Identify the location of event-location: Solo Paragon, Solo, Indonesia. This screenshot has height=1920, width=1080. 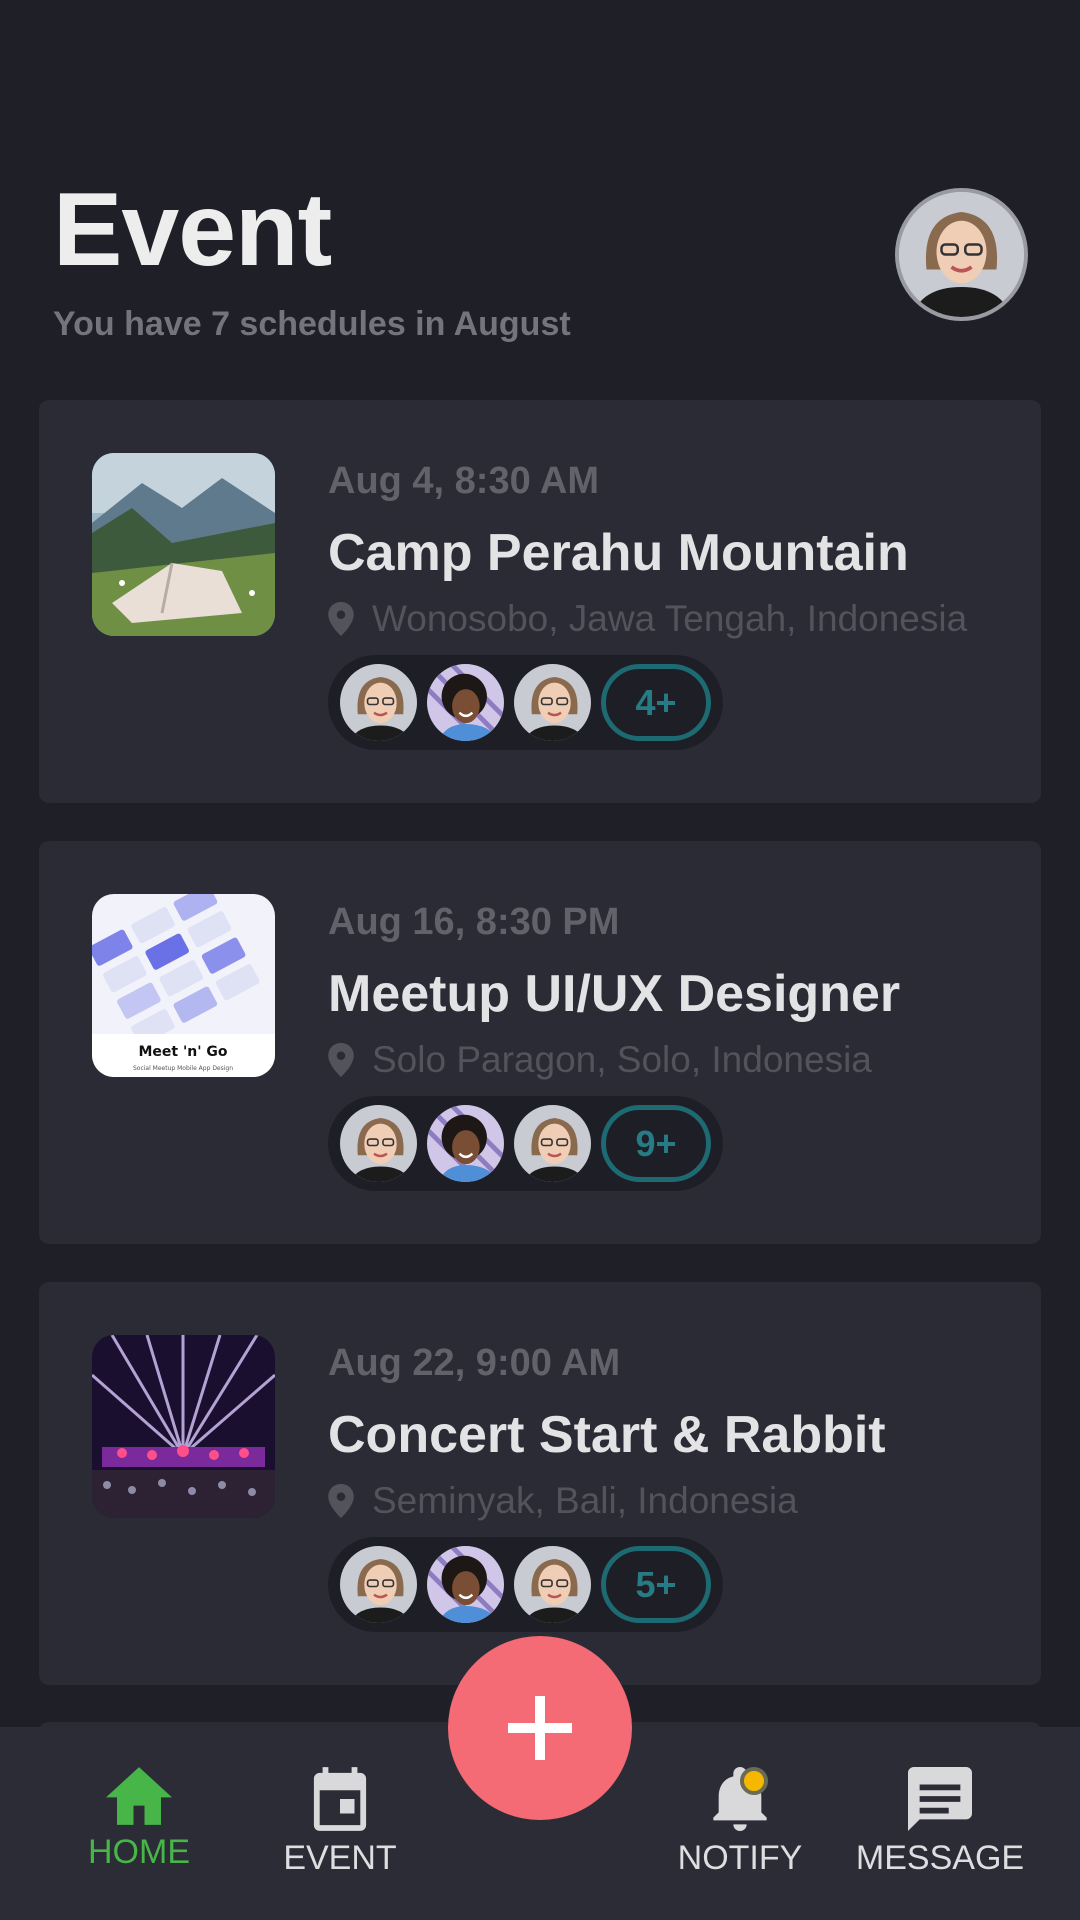
(600, 1060).